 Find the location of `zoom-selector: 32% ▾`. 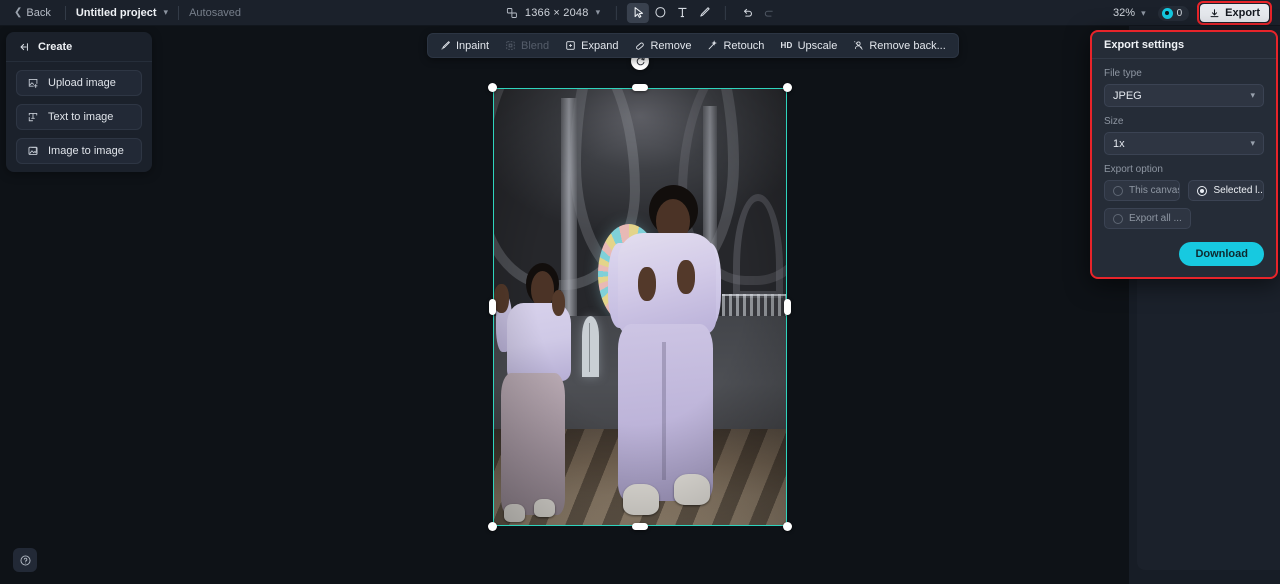

zoom-selector: 32% ▾ is located at coordinates (1129, 13).